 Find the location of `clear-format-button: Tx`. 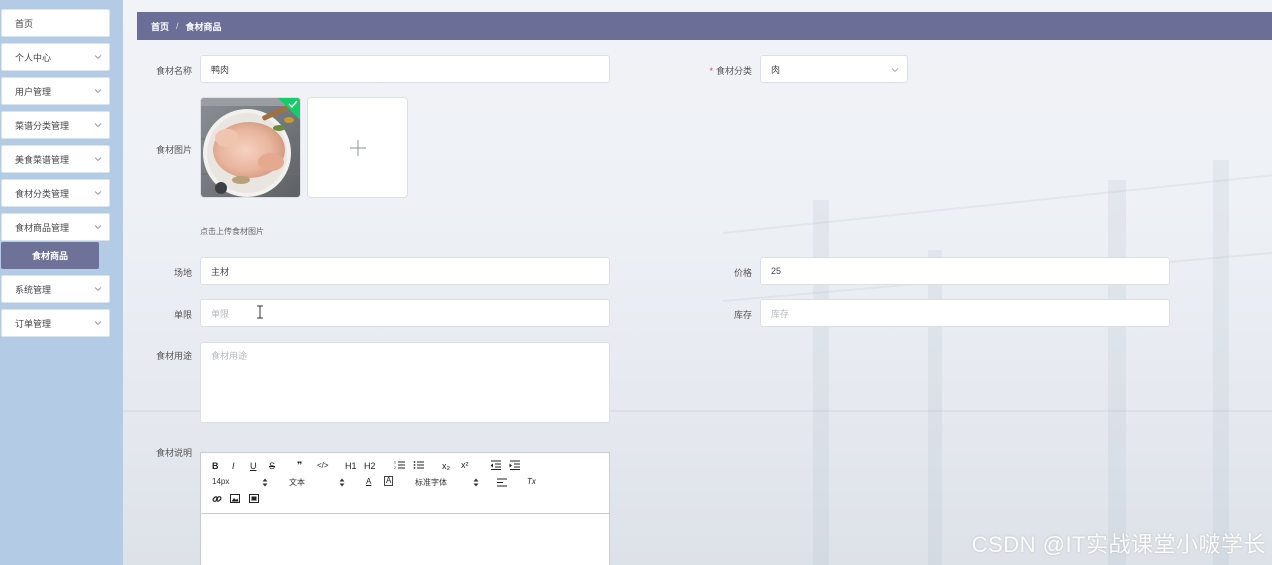

clear-format-button: Tx is located at coordinates (531, 481).